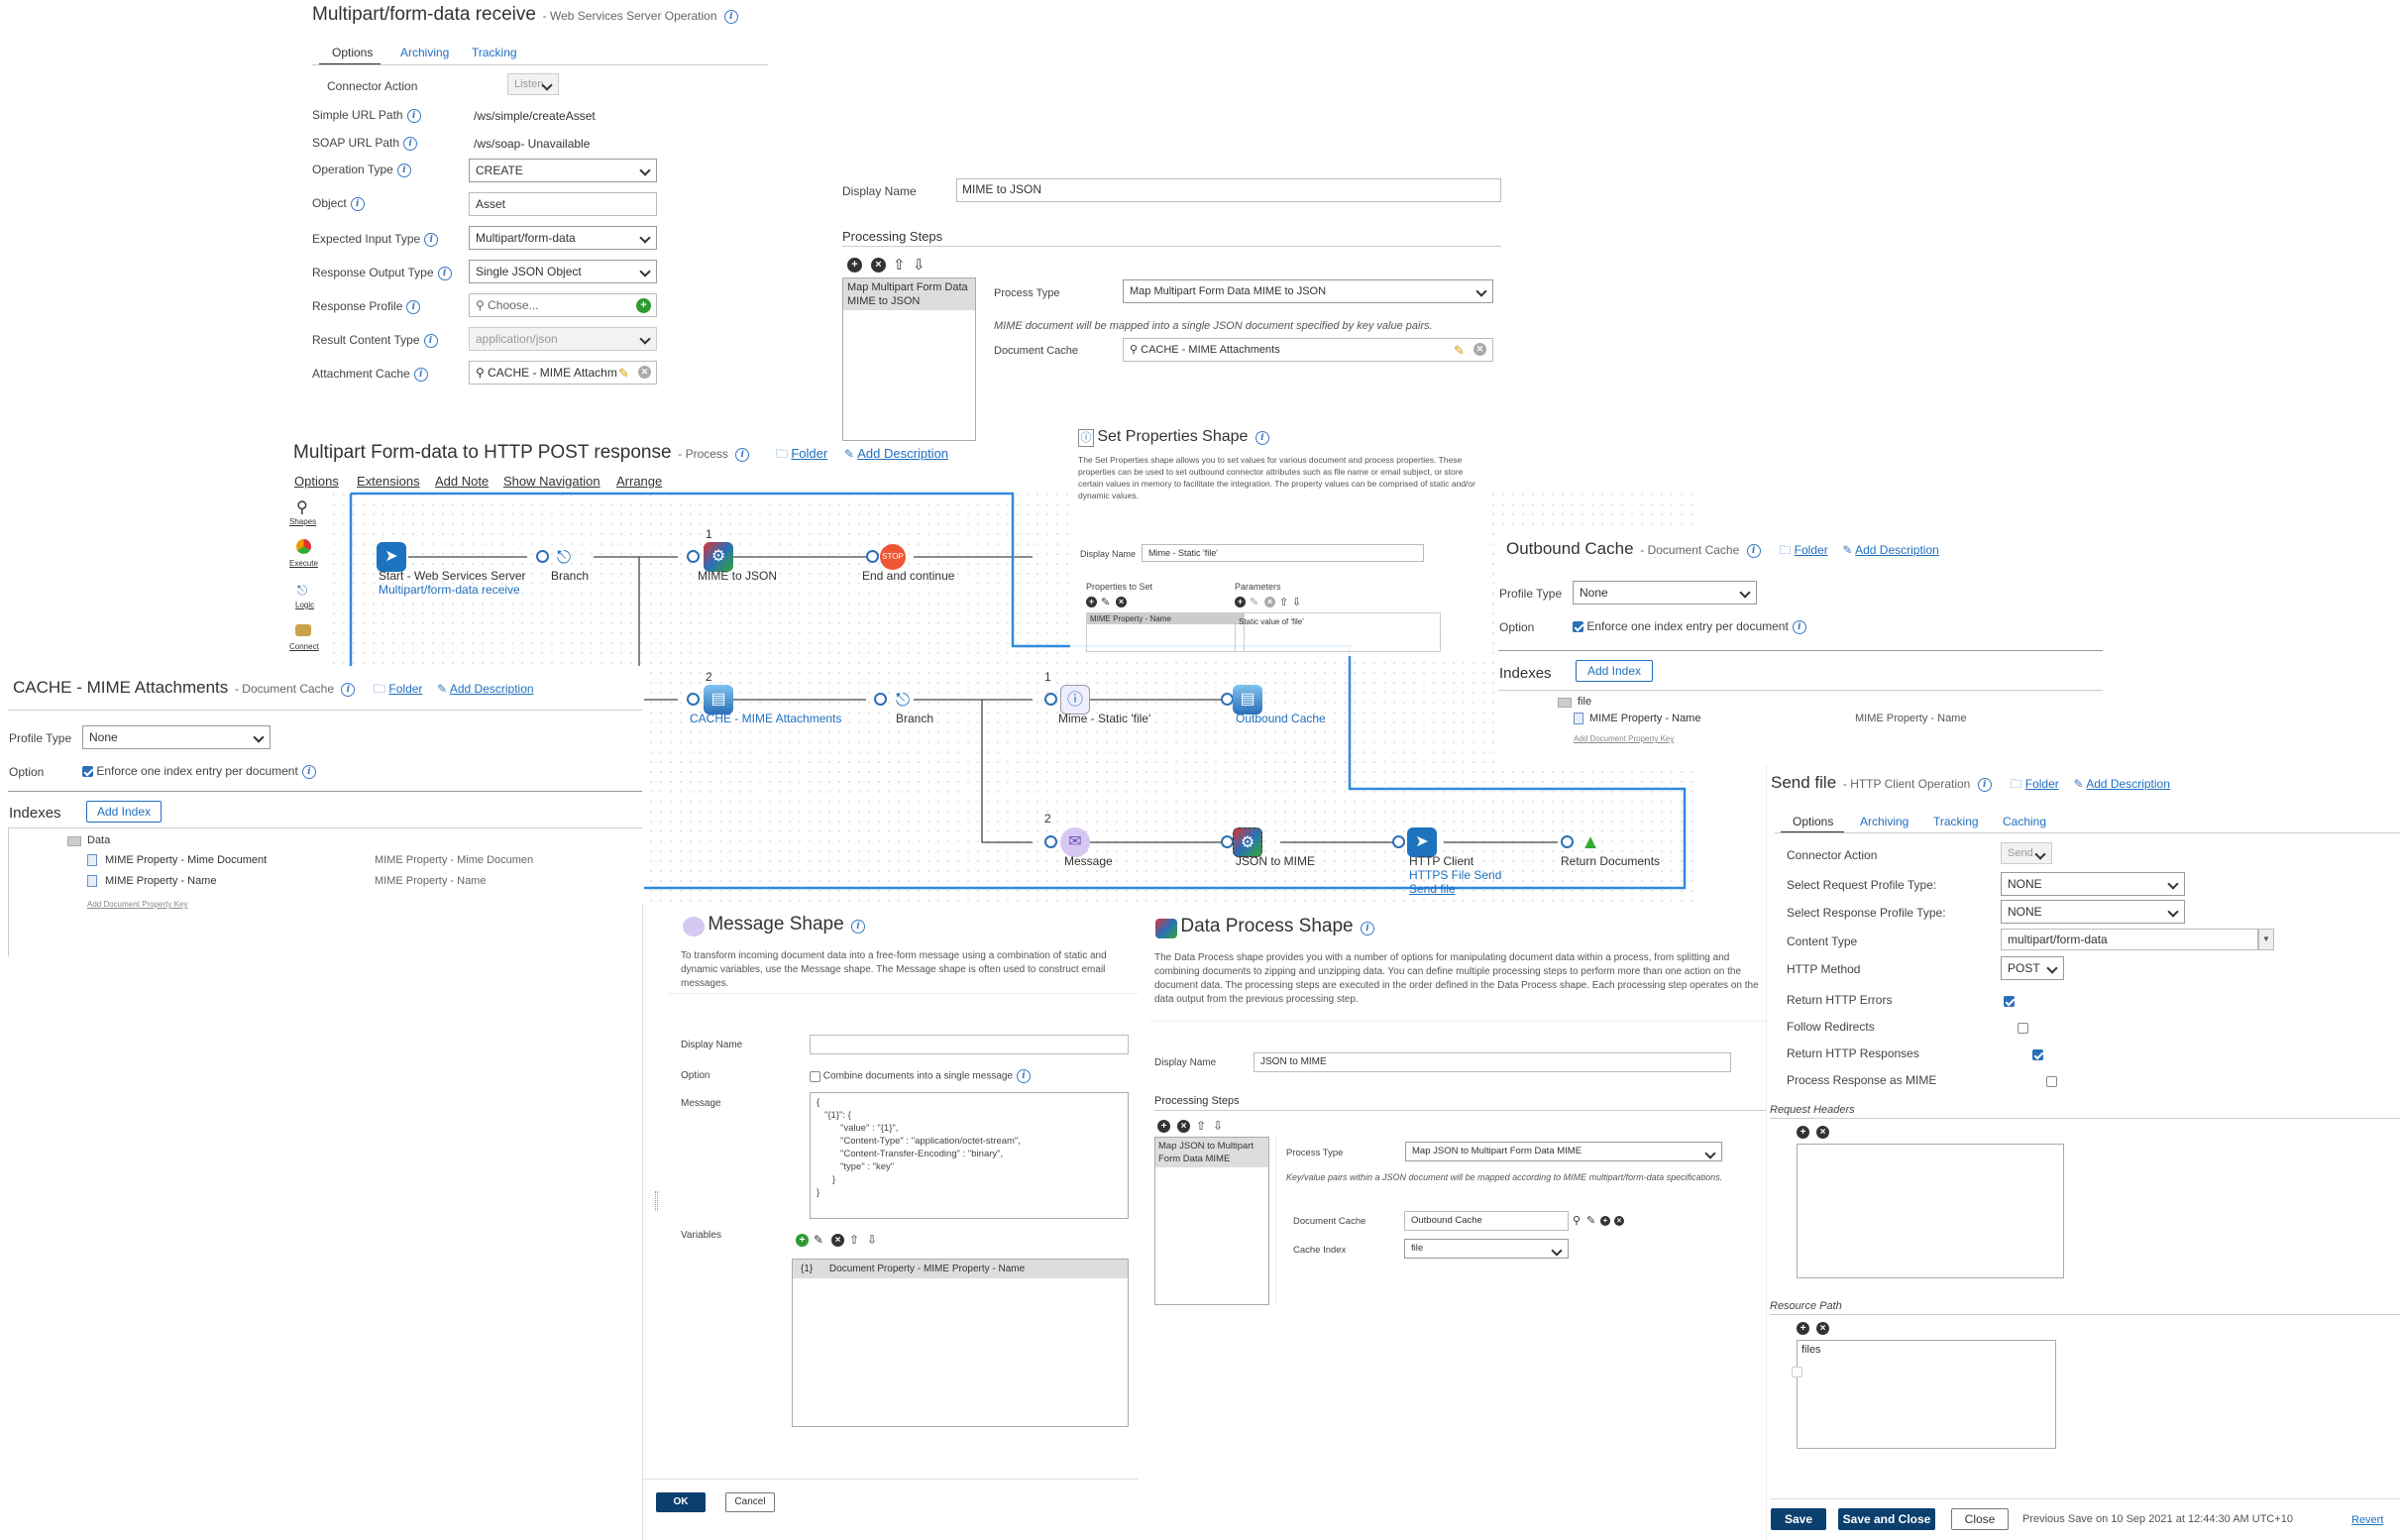 The image size is (2400, 1540). Describe the element at coordinates (1121, 602) in the screenshot. I see `remove-property-icon: ×` at that location.